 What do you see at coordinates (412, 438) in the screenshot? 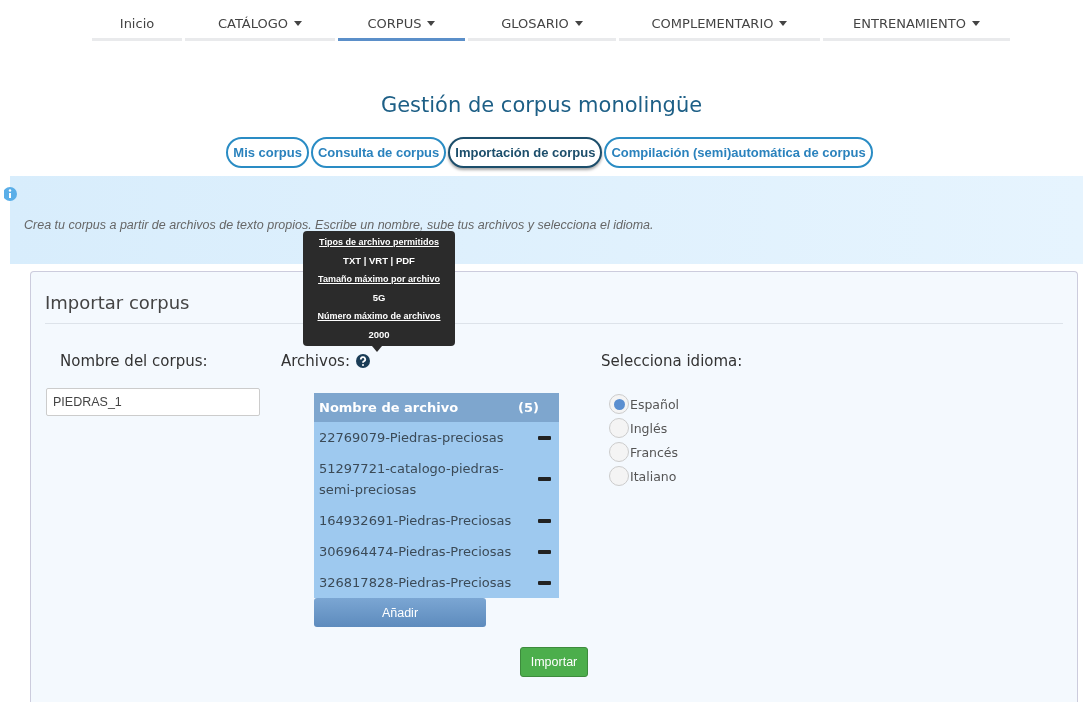
I see `file-name: 22769079-Piedras-preciosas` at bounding box center [412, 438].